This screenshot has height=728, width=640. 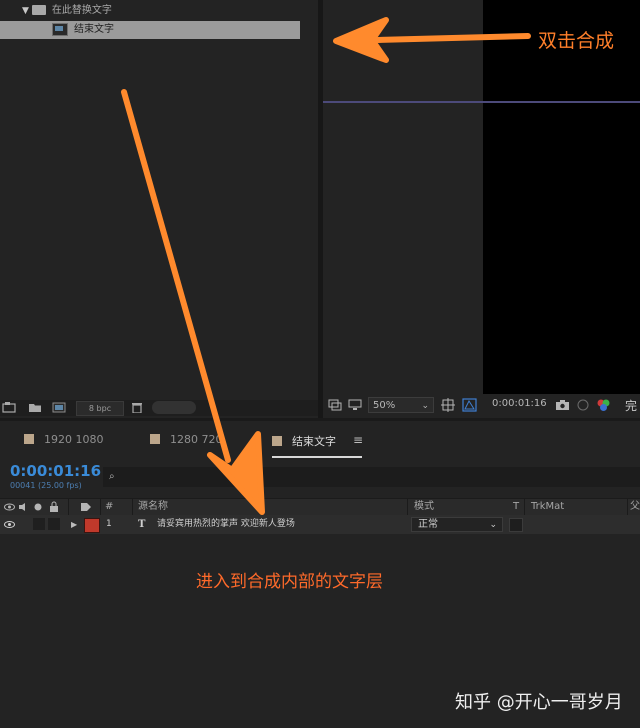 I want to click on text-layer-type-icon: T, so click(x=142, y=524).